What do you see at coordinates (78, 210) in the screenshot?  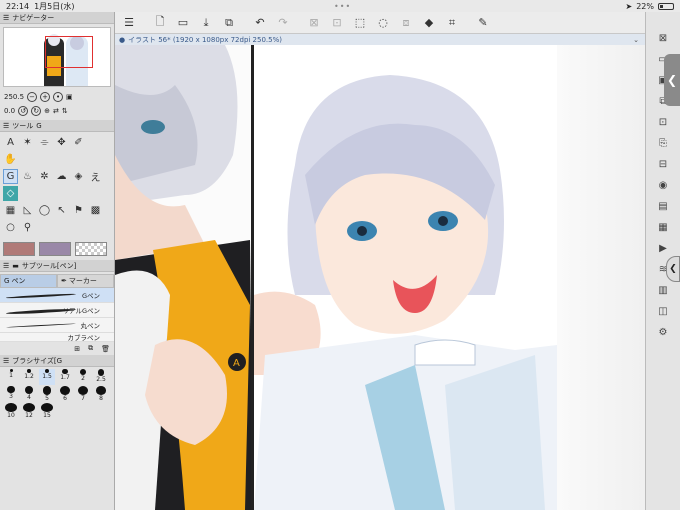 I see `pin-tool-icon: ⚑` at bounding box center [78, 210].